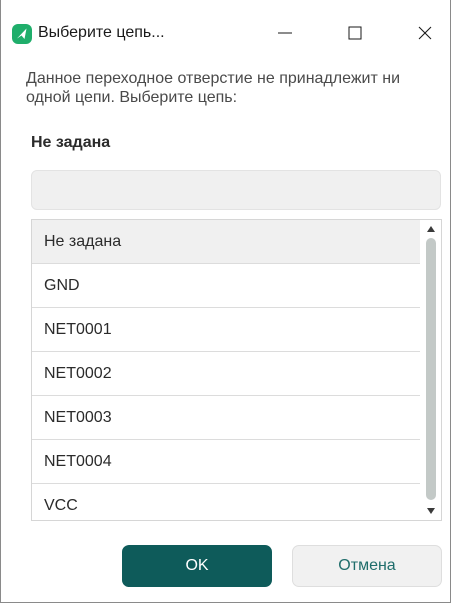  I want to click on ok-button: OK, so click(197, 566).